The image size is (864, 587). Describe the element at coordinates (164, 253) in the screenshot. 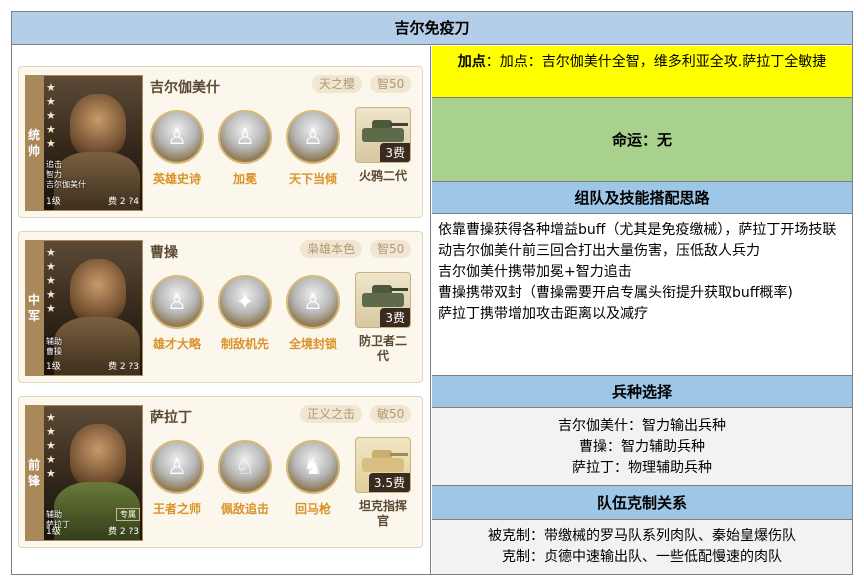

I see `general-name: 曹操` at that location.